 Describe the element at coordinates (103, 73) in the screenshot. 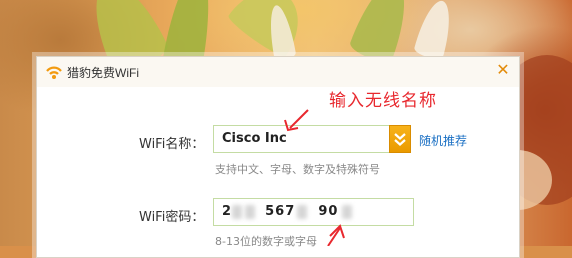

I see `app-title: 猎豹免费WiFi` at that location.